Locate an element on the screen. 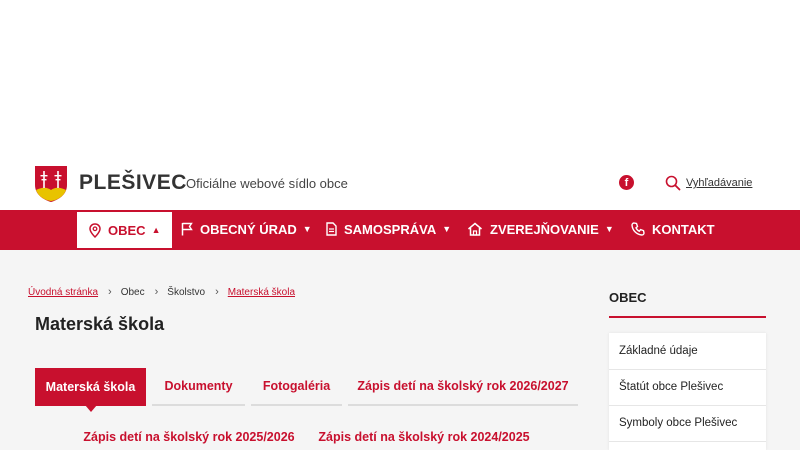 The height and width of the screenshot is (450, 800). sidebar-title-rule is located at coordinates (687, 317).